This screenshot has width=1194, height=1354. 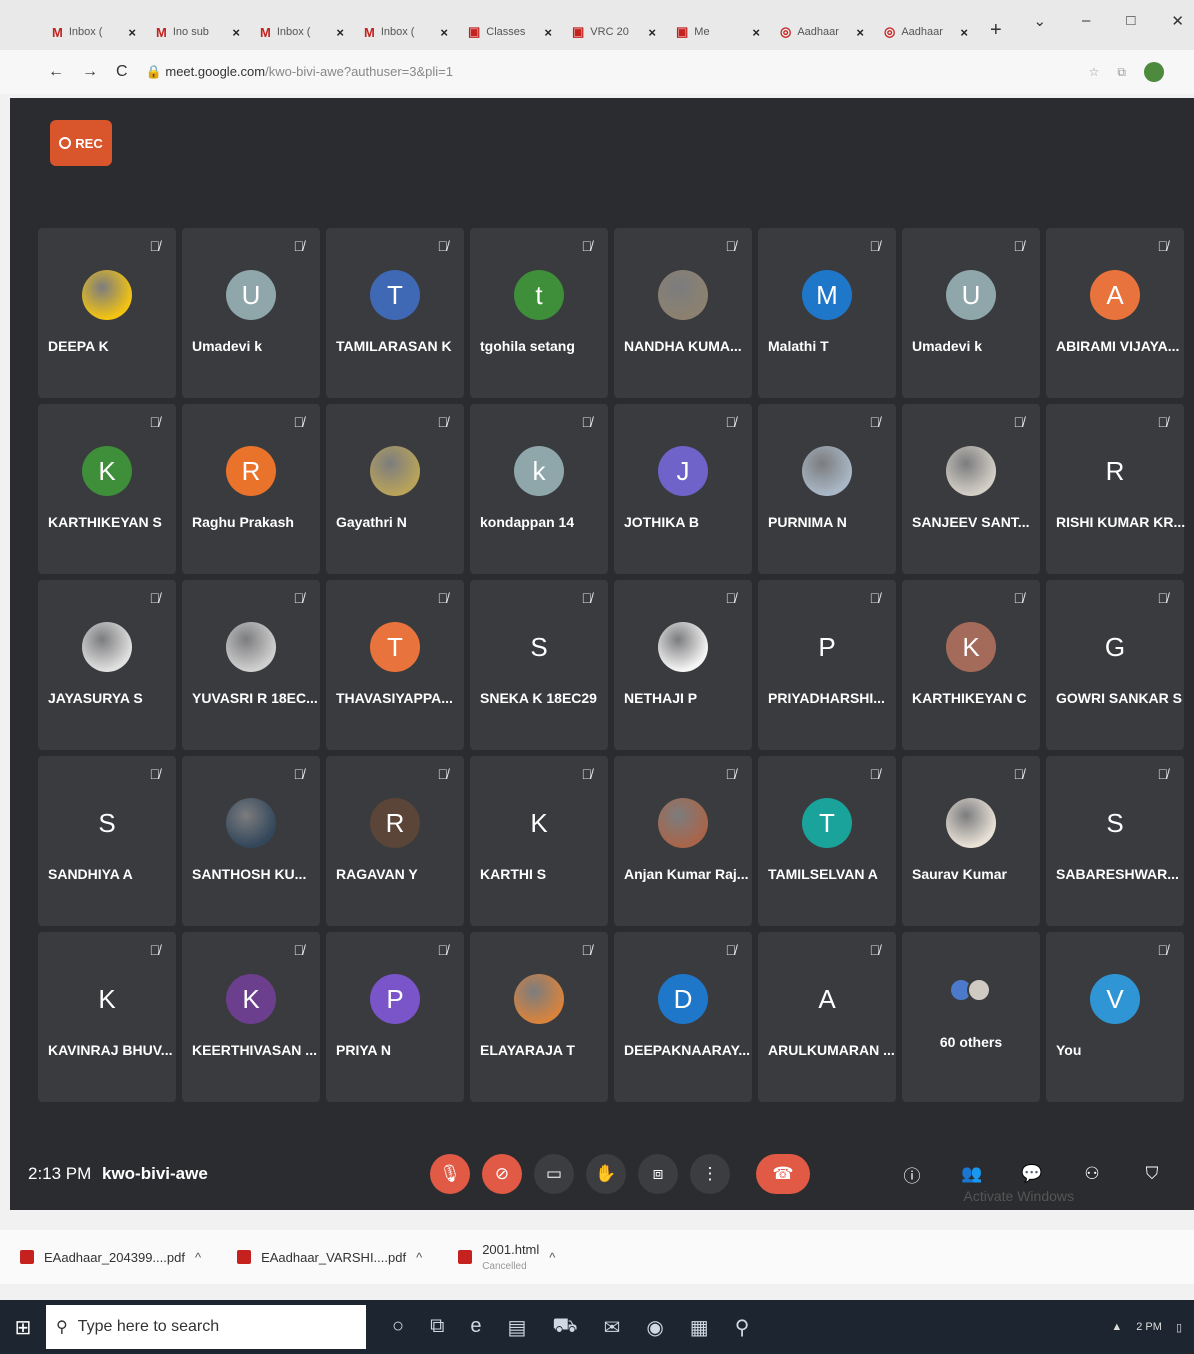 What do you see at coordinates (1094, 72) in the screenshot?
I see `bookmark-star-icon: ☆` at bounding box center [1094, 72].